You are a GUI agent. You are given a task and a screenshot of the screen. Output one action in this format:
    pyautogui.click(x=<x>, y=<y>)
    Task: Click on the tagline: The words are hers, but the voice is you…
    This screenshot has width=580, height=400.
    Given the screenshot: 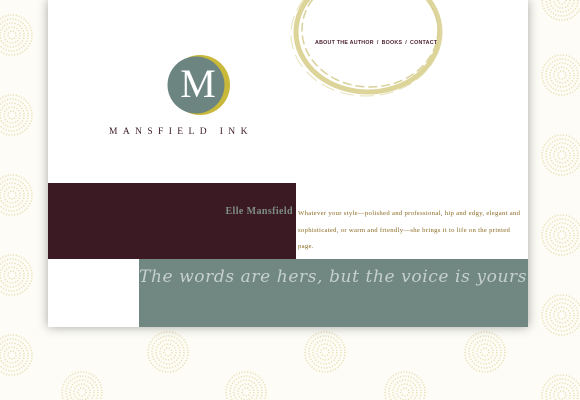 What is the action you would take?
    pyautogui.click(x=333, y=277)
    